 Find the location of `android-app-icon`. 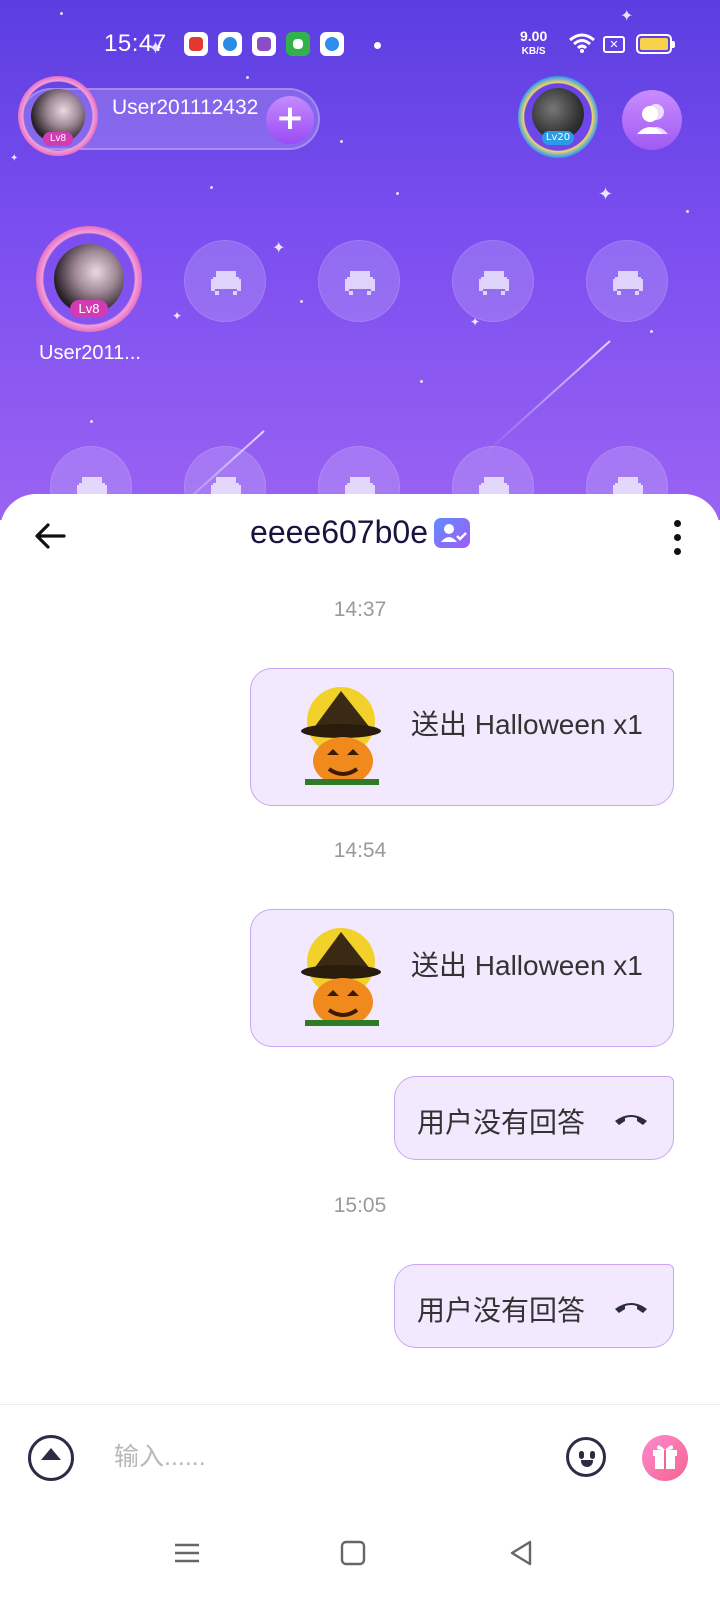

android-app-icon is located at coordinates (298, 44).